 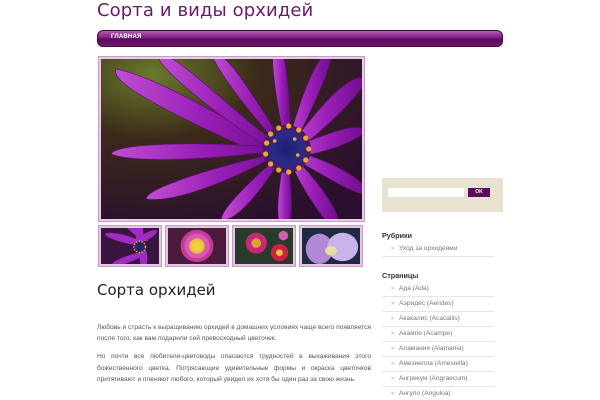 What do you see at coordinates (397, 235) in the screenshot?
I see `rubrics-widget-title: Рубрики` at bounding box center [397, 235].